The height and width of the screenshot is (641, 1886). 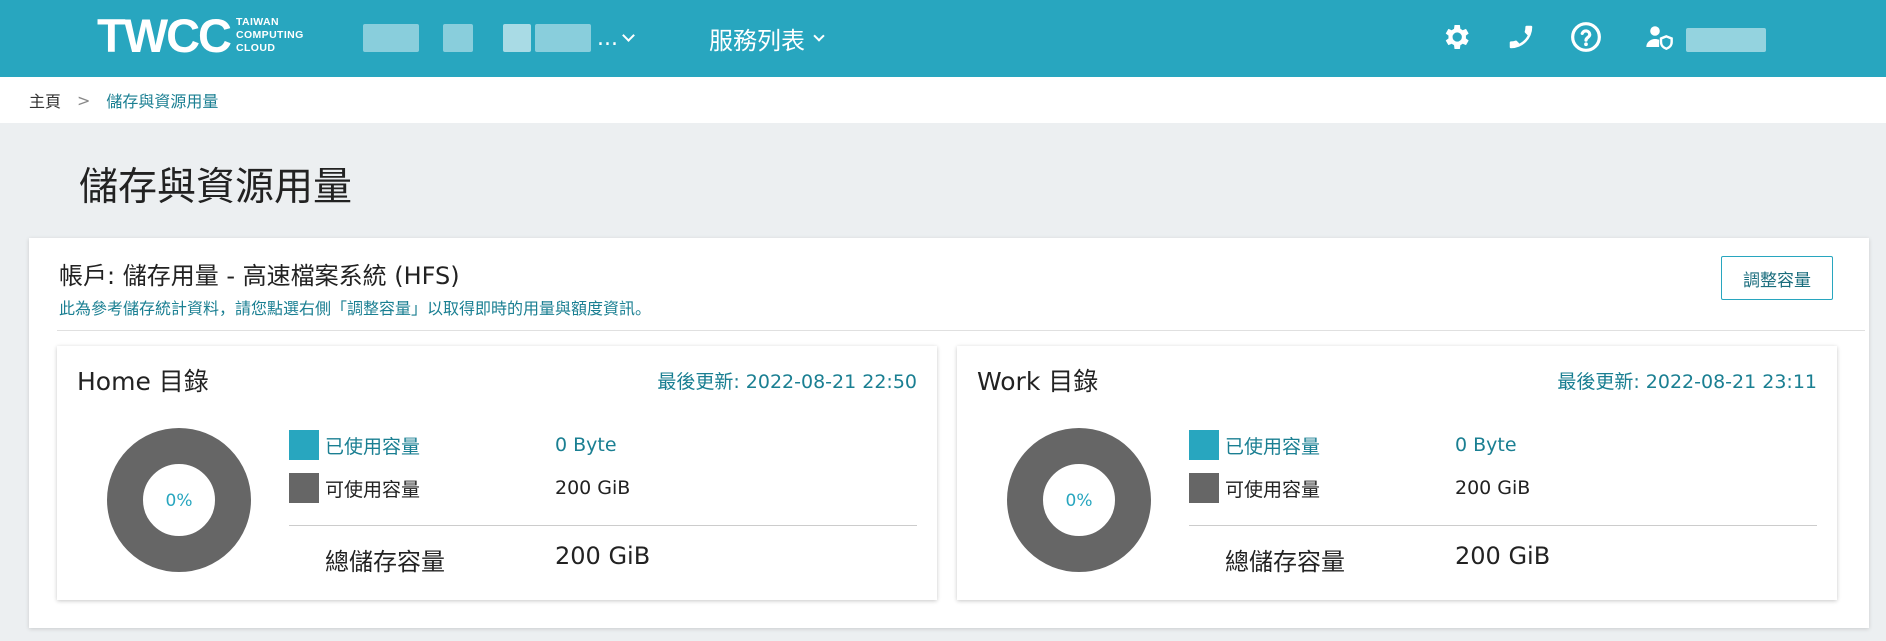 I want to click on breadcrumb-current: 儲存與資源用量, so click(x=162, y=101).